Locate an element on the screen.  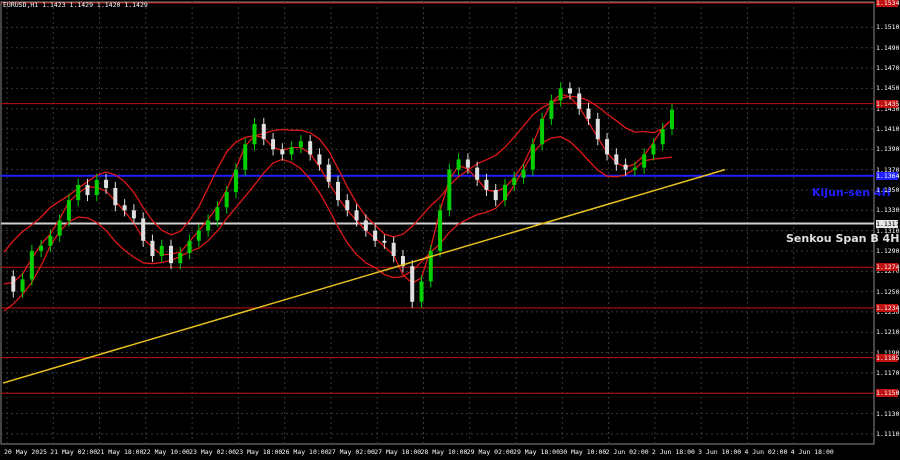
time-tick-label: 23 May 18:00 is located at coordinates (259, 452).